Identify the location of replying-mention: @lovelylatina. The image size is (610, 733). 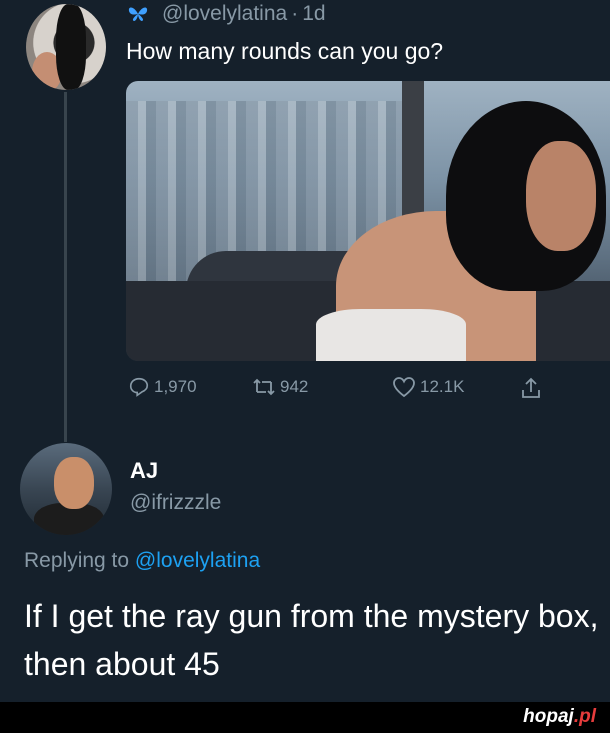
(197, 560).